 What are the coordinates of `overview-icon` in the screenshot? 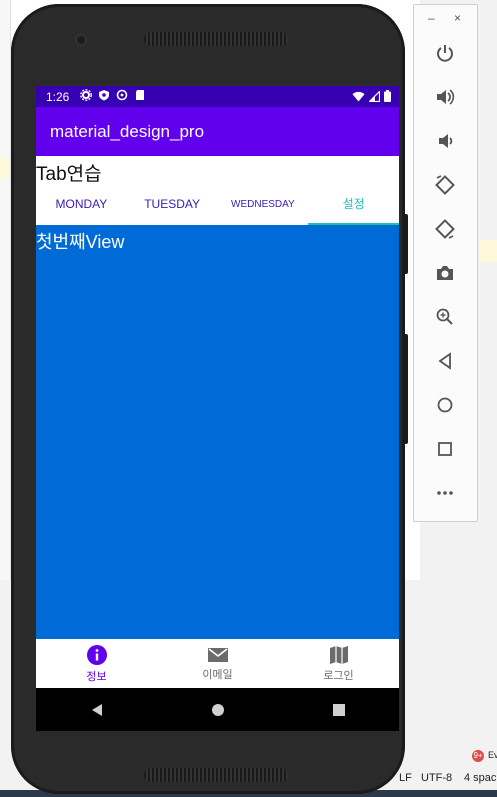 It's located at (445, 449).